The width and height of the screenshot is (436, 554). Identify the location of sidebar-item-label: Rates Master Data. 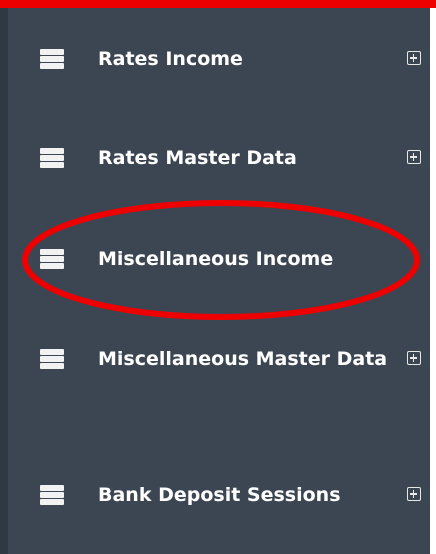
(197, 158).